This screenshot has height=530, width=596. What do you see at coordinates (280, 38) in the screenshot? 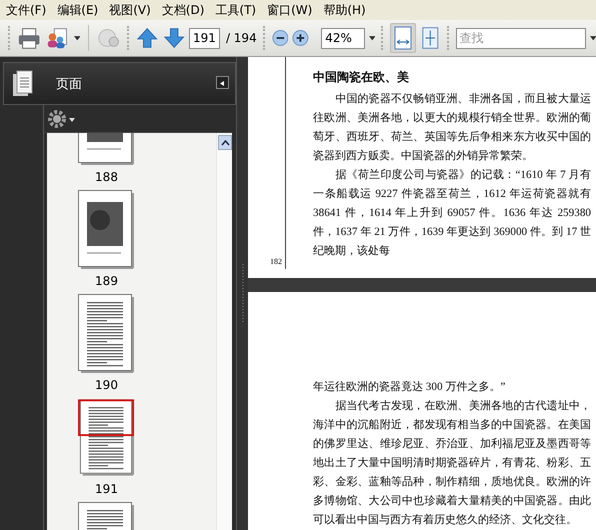
I see `zoom-out-icon` at bounding box center [280, 38].